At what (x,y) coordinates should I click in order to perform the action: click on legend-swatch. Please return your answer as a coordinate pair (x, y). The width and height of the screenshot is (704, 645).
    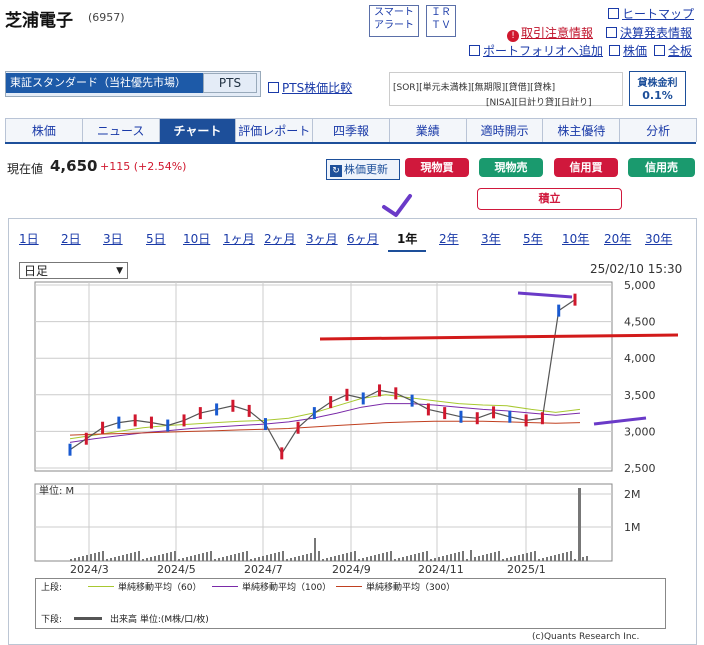
    Looking at the image, I should click on (101, 586).